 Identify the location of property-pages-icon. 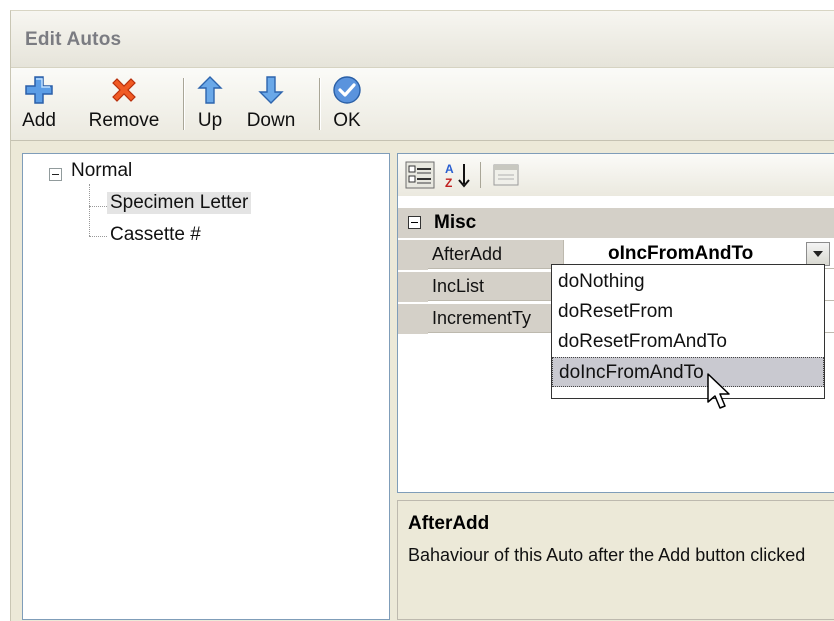
(506, 175).